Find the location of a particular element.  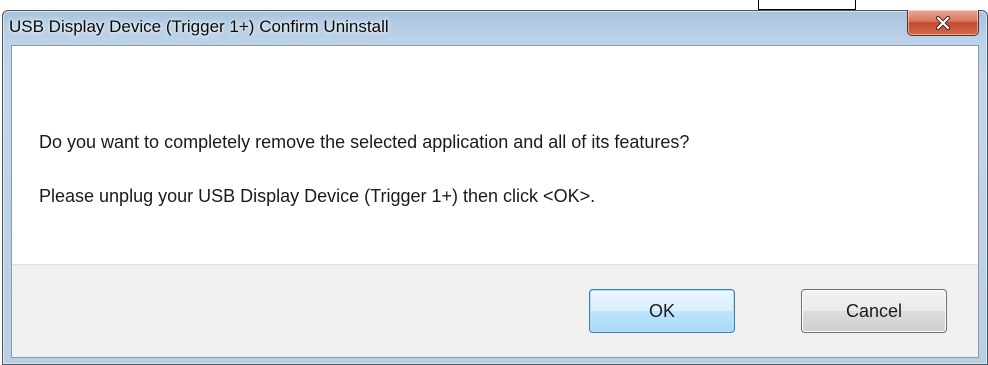

ok-button: OK is located at coordinates (662, 311).